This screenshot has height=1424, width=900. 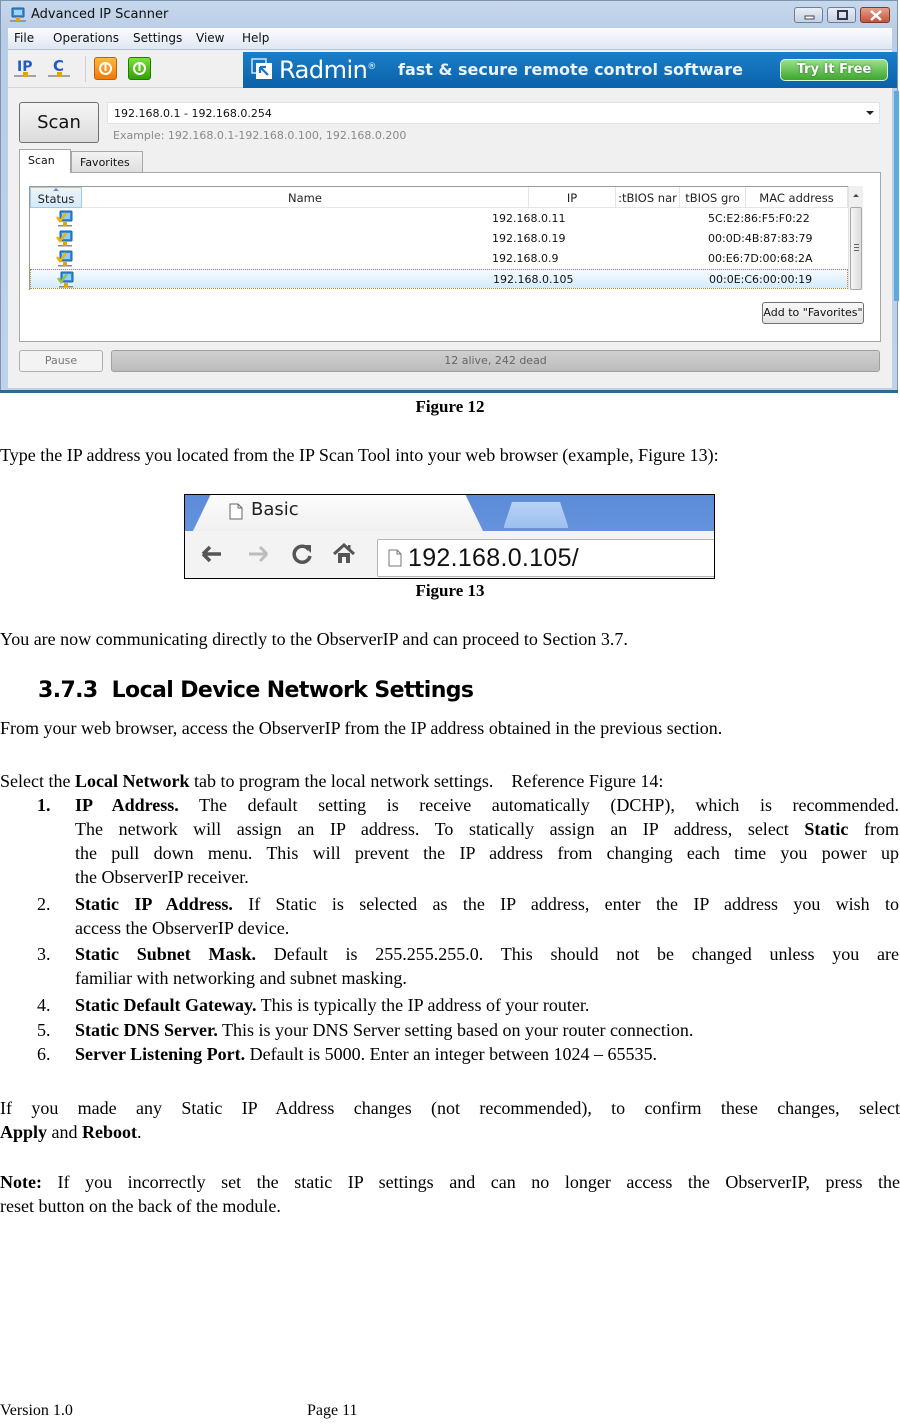 I want to click on browser-screenshot: Basic × 192.168.0.105/, so click(x=449, y=536).